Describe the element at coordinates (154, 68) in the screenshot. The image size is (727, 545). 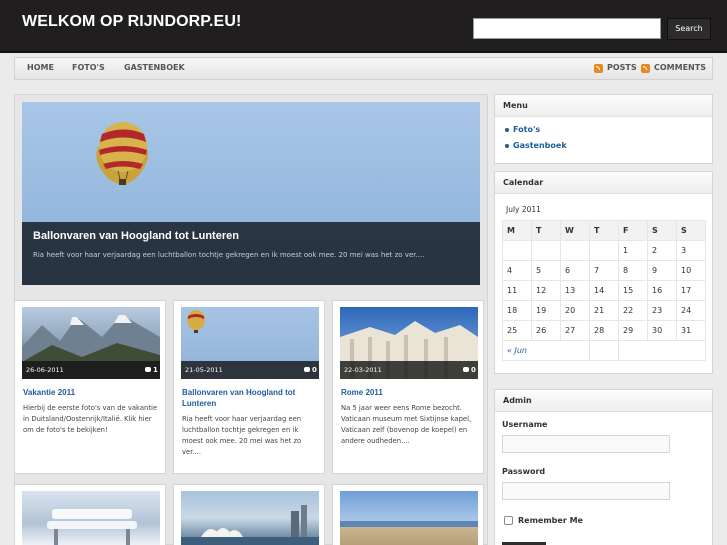
I see `nav-item-gastenboek: GASTENBOEK` at that location.